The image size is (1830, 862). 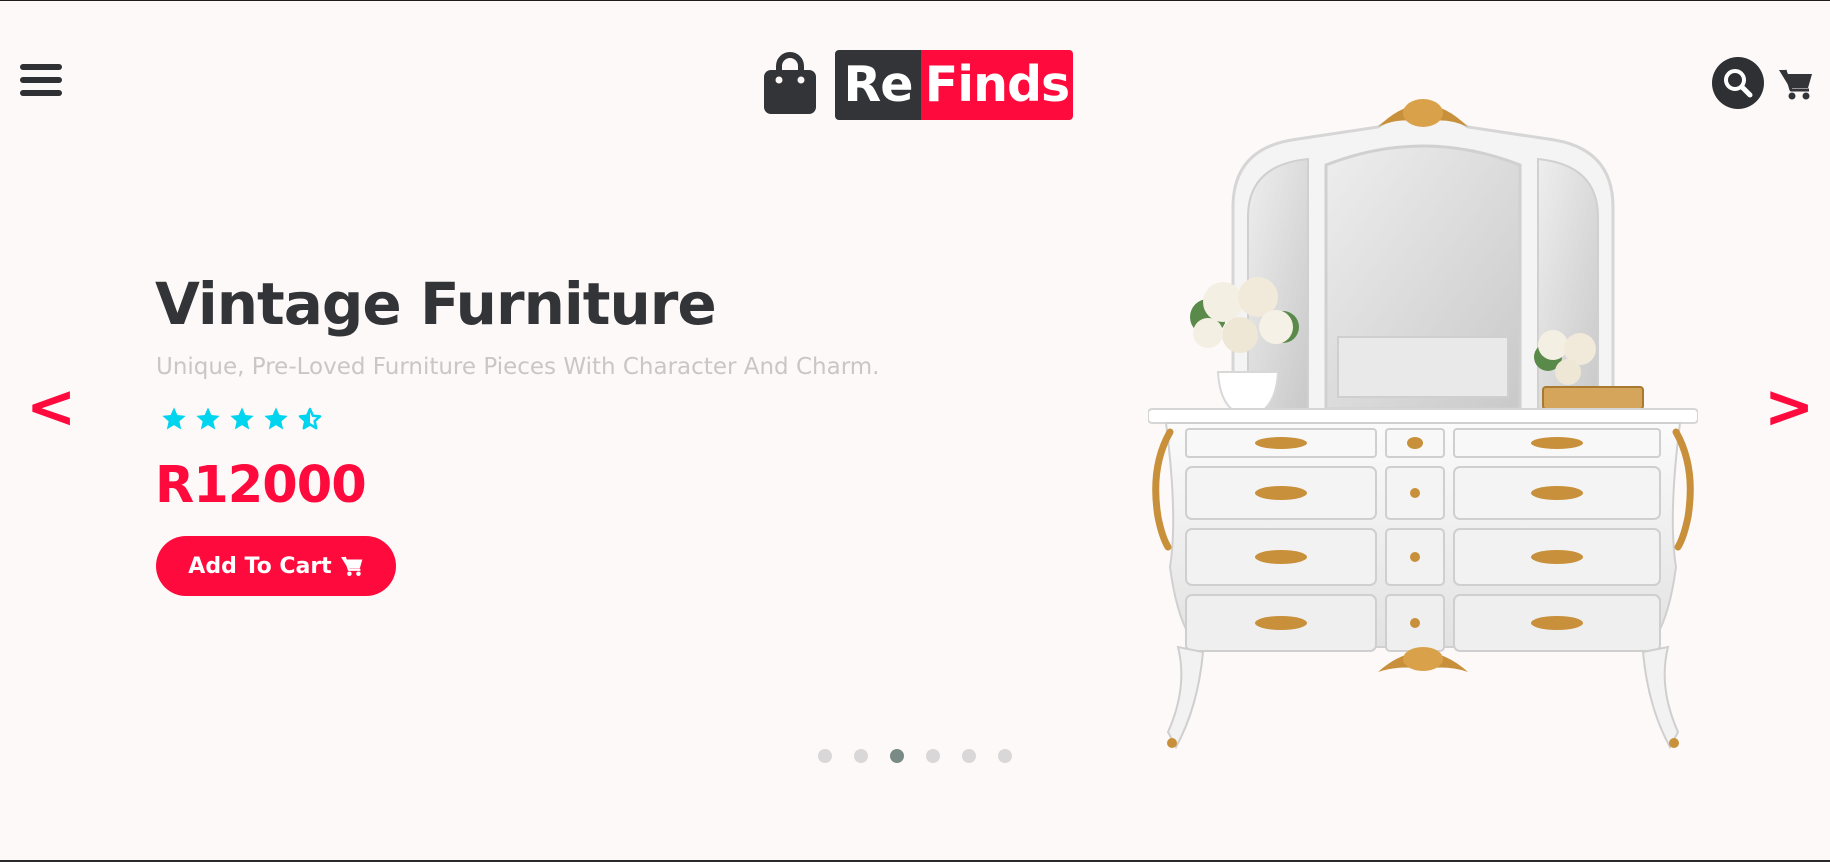 I want to click on add-to-cart-label: Add To Cart, so click(x=260, y=566).